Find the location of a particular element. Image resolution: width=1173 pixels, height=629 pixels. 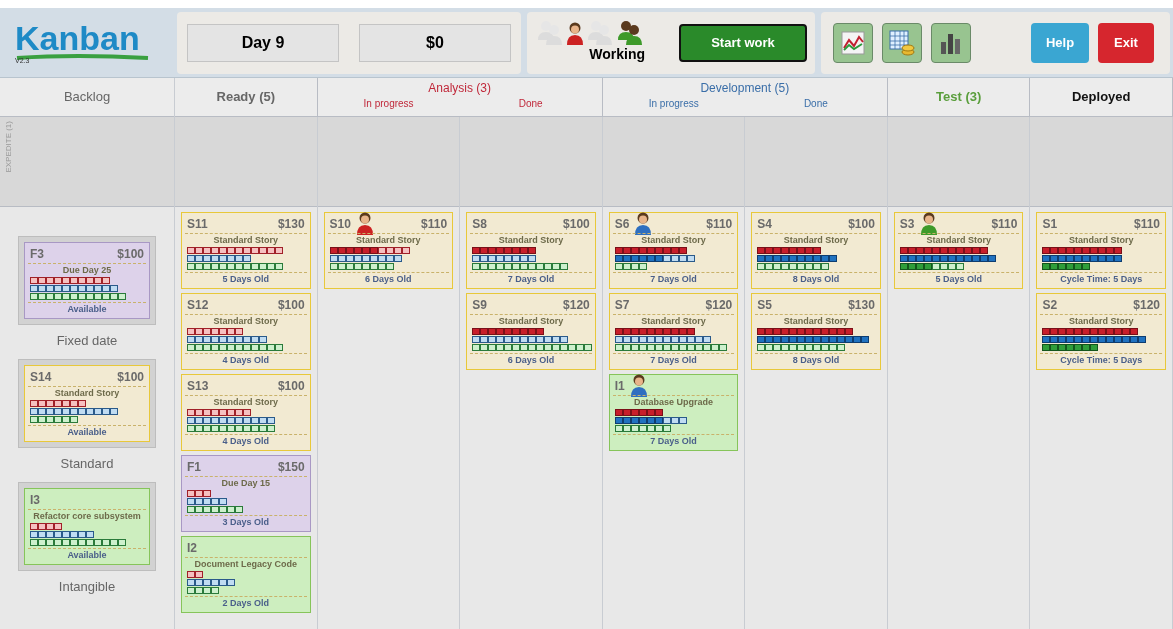

story-card: S14 $100 Standard Story Available is located at coordinates (87, 403).